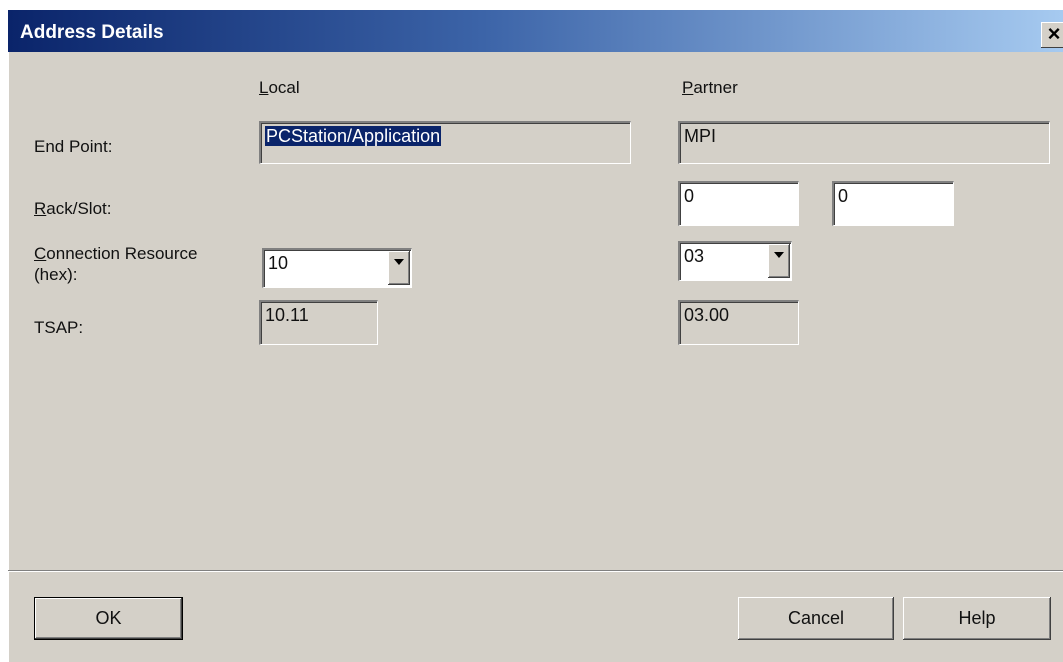 This screenshot has height=662, width=1063. I want to click on partner-header-text: artner, so click(715, 87).